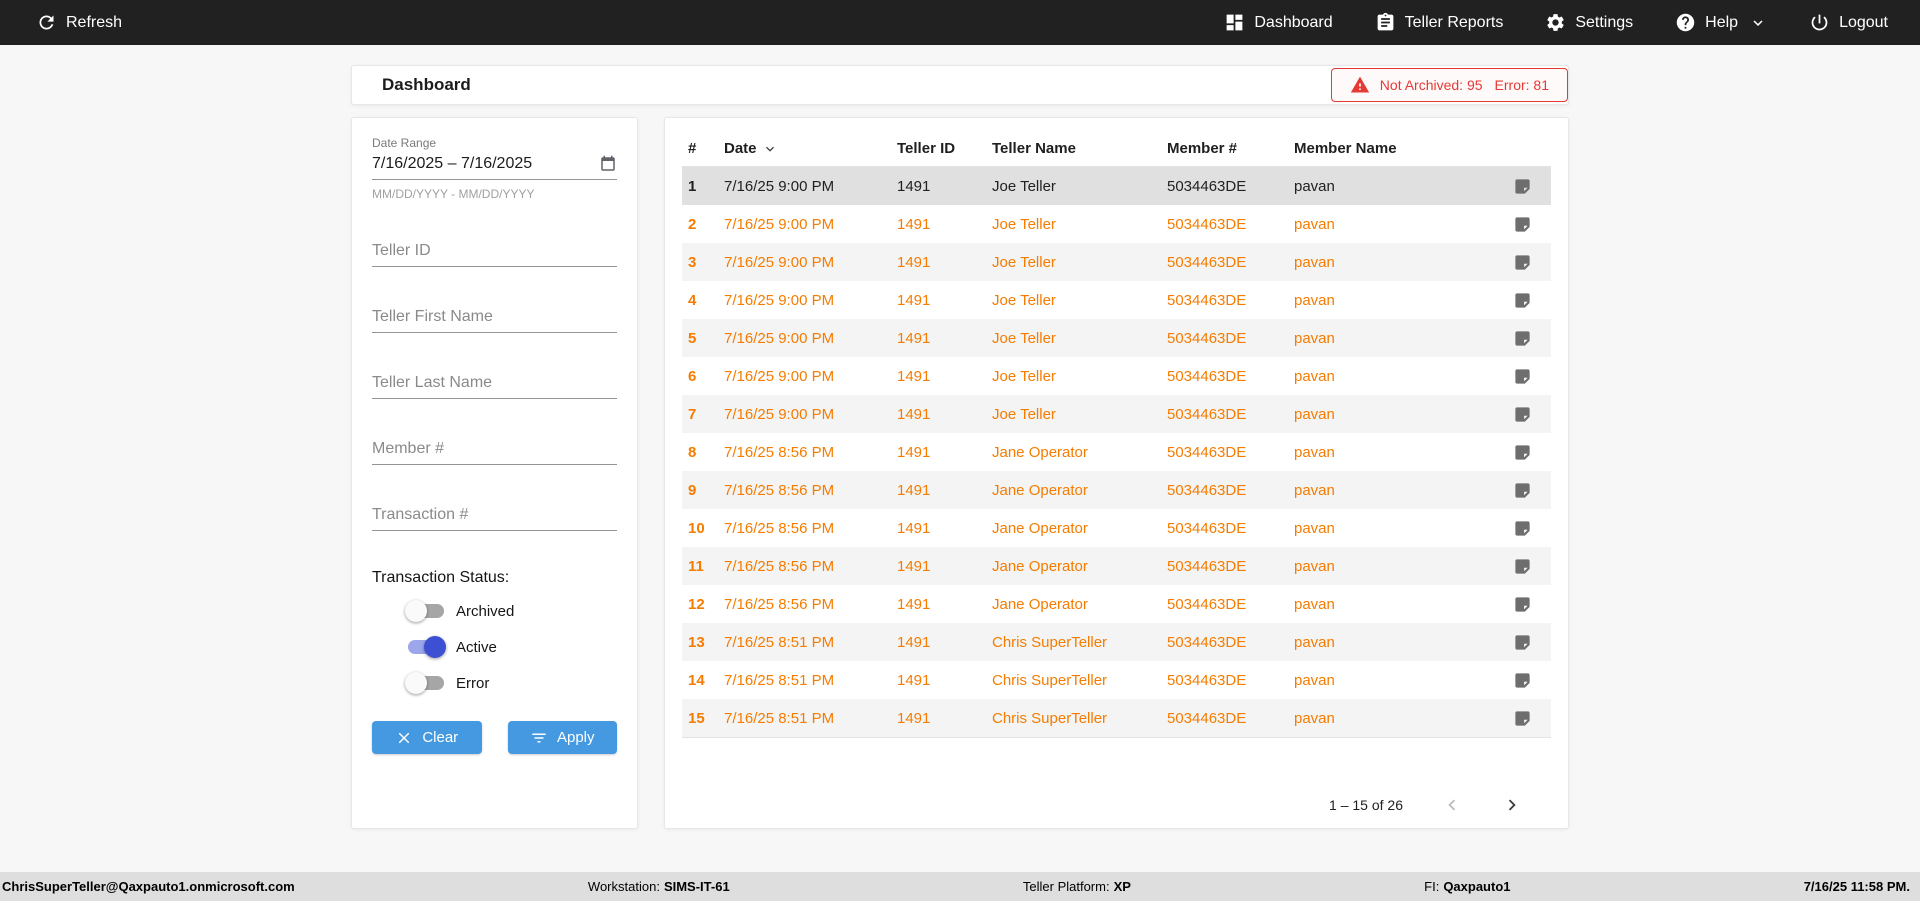 The width and height of the screenshot is (1920, 901). I want to click on cell-num: 1, so click(692, 186).